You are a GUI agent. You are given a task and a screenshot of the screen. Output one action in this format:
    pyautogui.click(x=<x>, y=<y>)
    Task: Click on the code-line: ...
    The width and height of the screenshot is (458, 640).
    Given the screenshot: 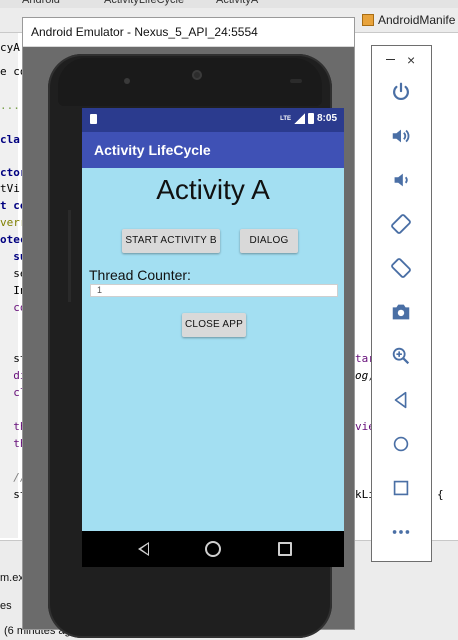 What is the action you would take?
    pyautogui.click(x=10, y=105)
    